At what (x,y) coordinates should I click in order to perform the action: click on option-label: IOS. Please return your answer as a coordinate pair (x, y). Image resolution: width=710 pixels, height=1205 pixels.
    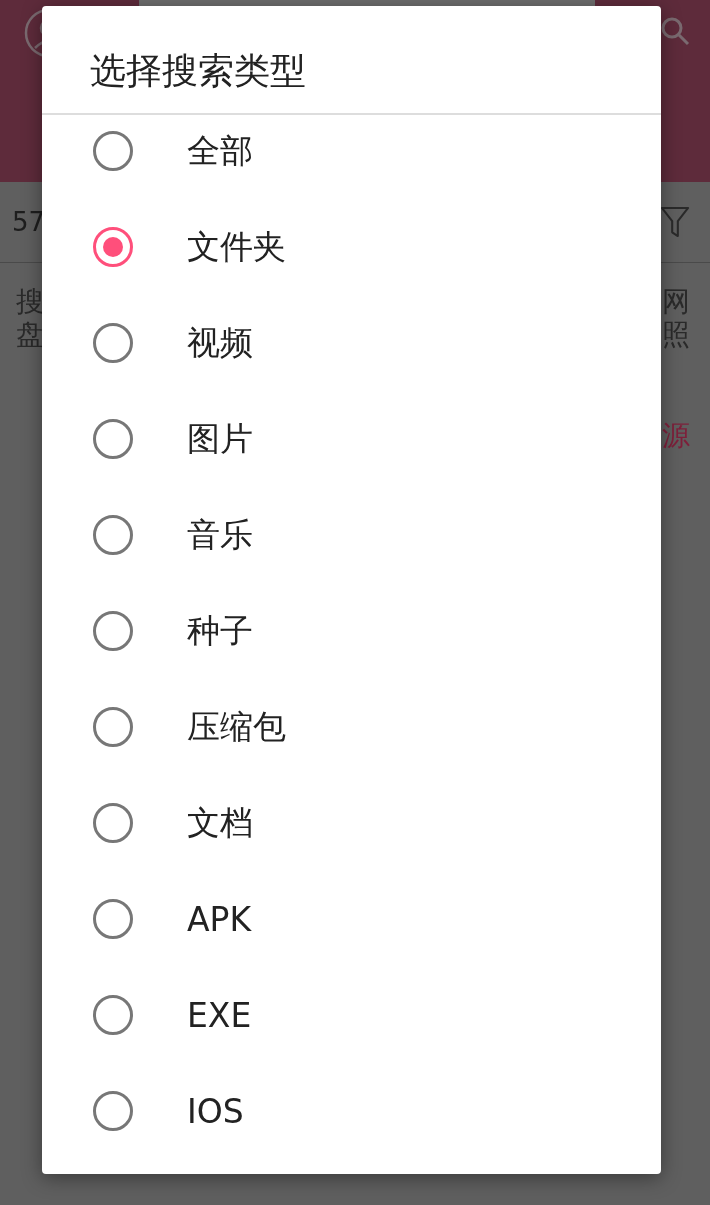
    Looking at the image, I should click on (215, 1111).